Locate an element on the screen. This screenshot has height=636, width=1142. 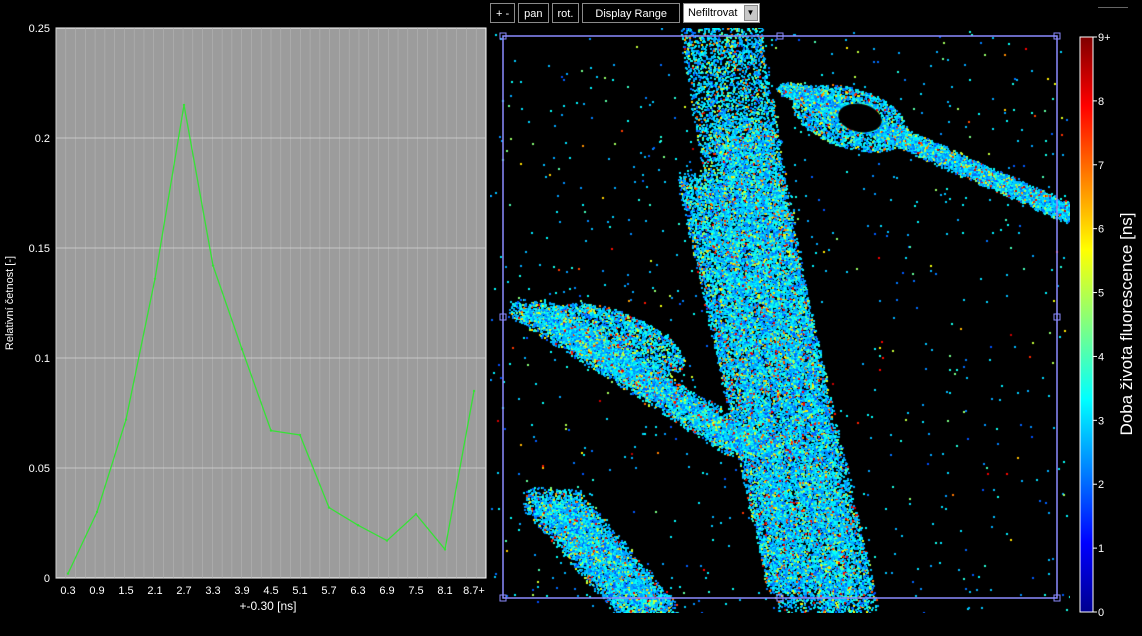
colorbar-tick-label: 8 is located at coordinates (1101, 102).